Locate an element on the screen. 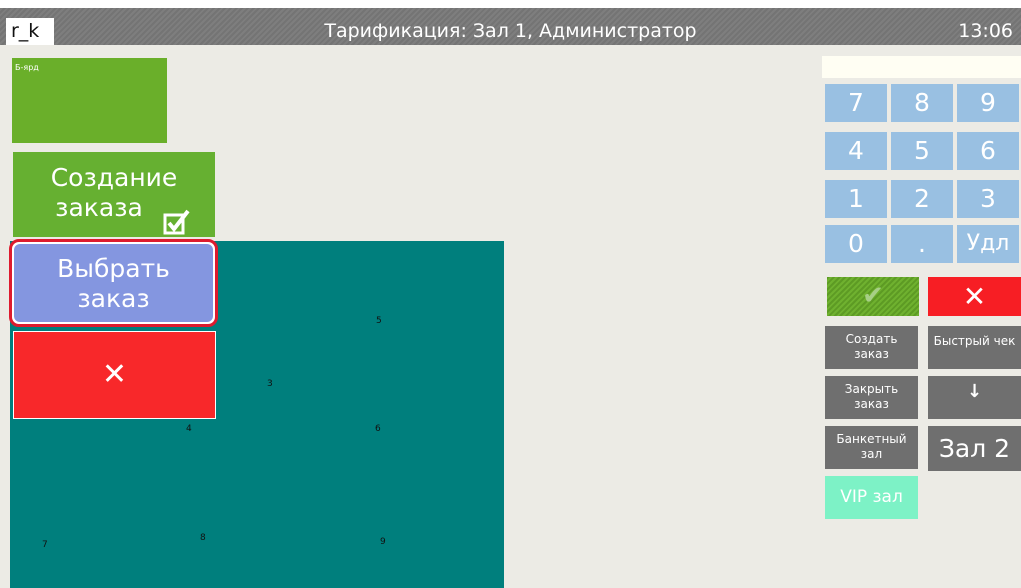 This screenshot has height=588, width=1021. page-title: Тарификация: Зал 1, Администратор is located at coordinates (510, 31).